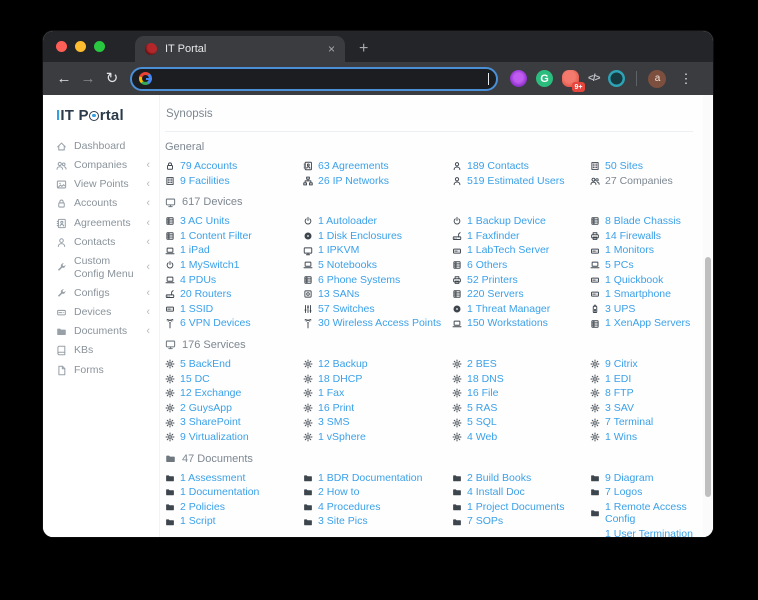 This screenshot has width=758, height=600. I want to click on bdr-documentation-link: 1 BDR Documentation, so click(370, 478).